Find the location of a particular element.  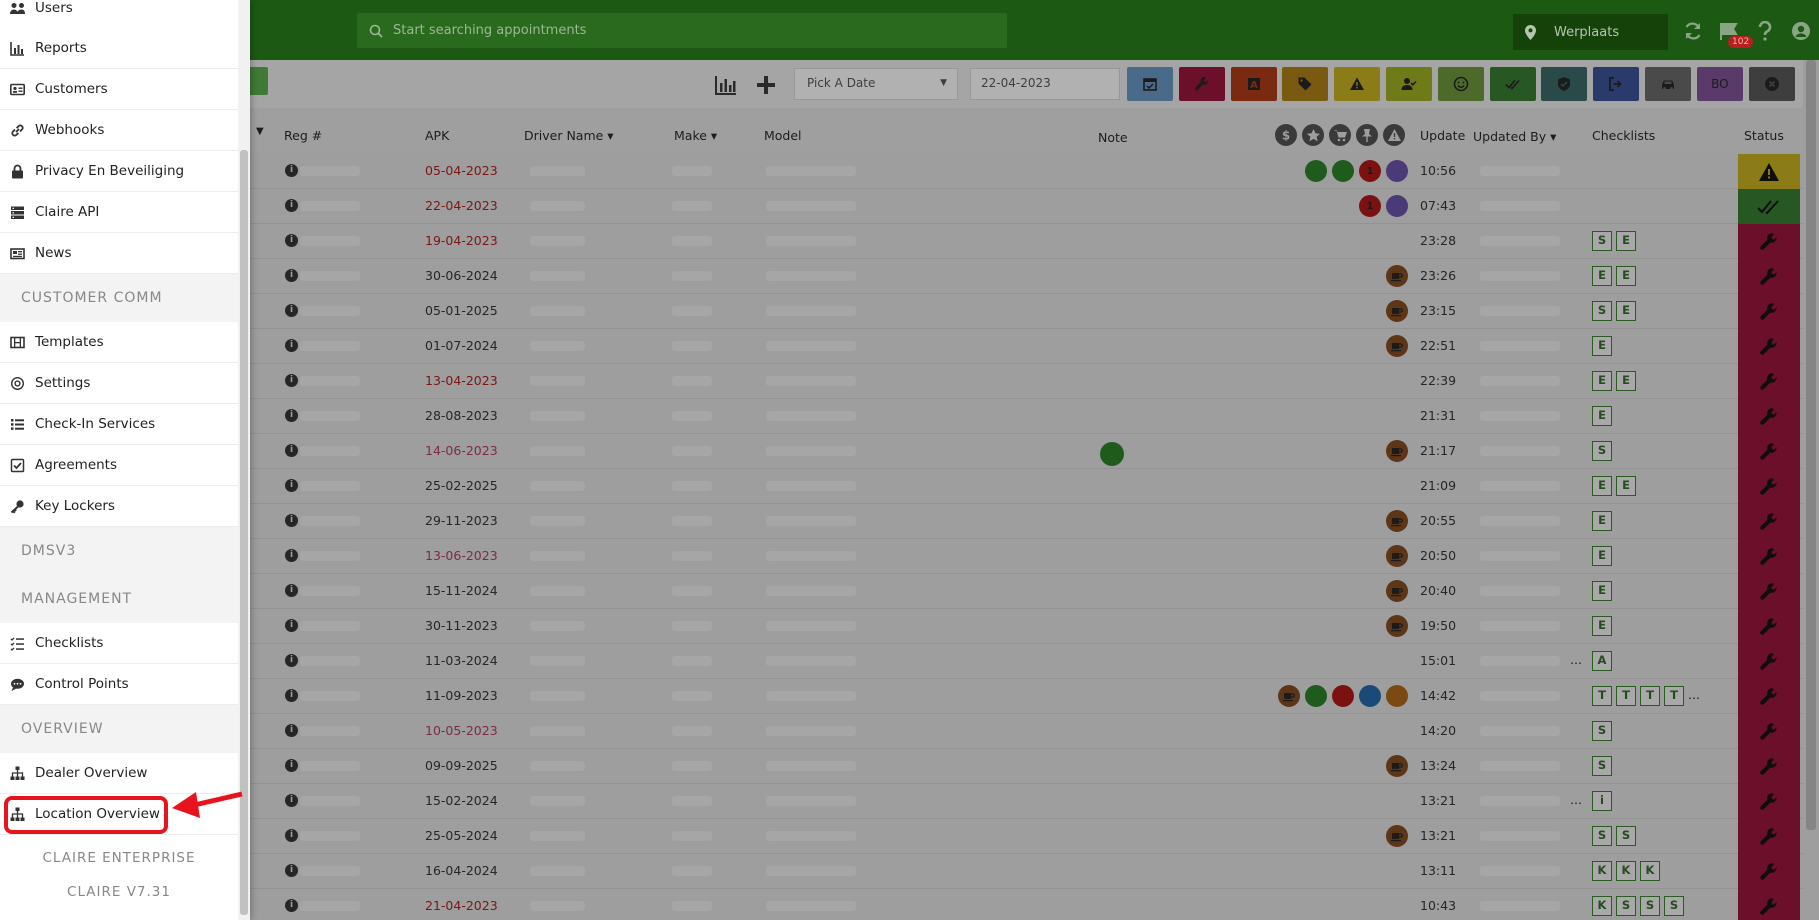

sidebar-item-templates: Templates is located at coordinates (119, 342).